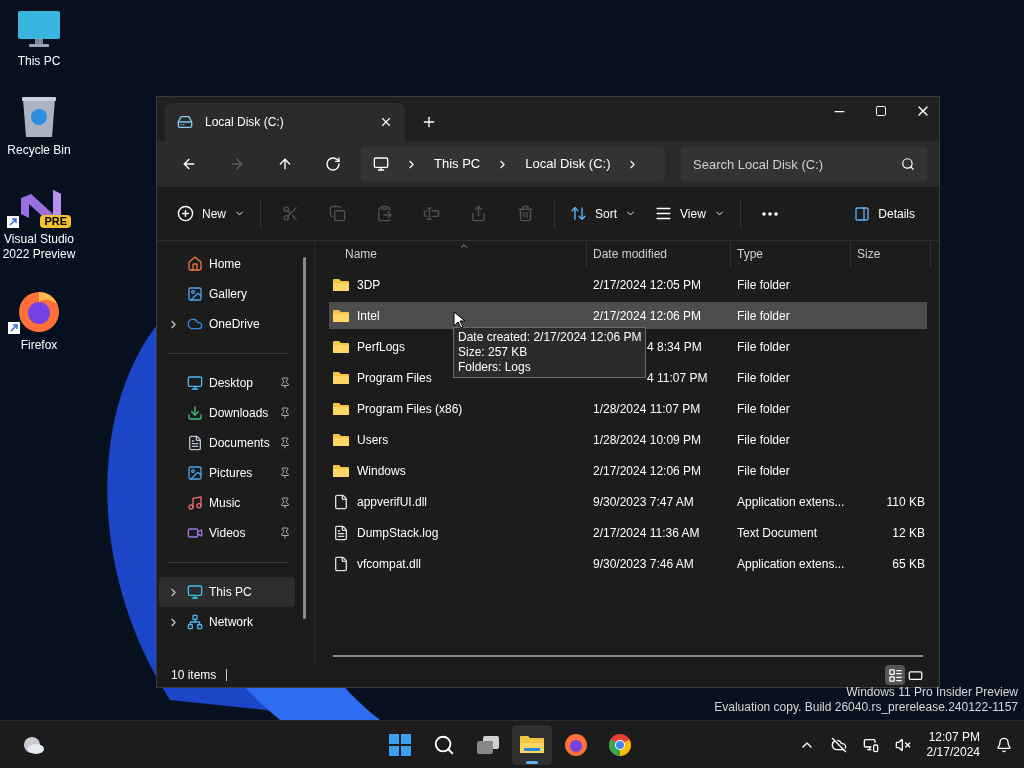 The height and width of the screenshot is (768, 1024). I want to click on breadcrumb: Local Disk (C:), so click(568, 164).